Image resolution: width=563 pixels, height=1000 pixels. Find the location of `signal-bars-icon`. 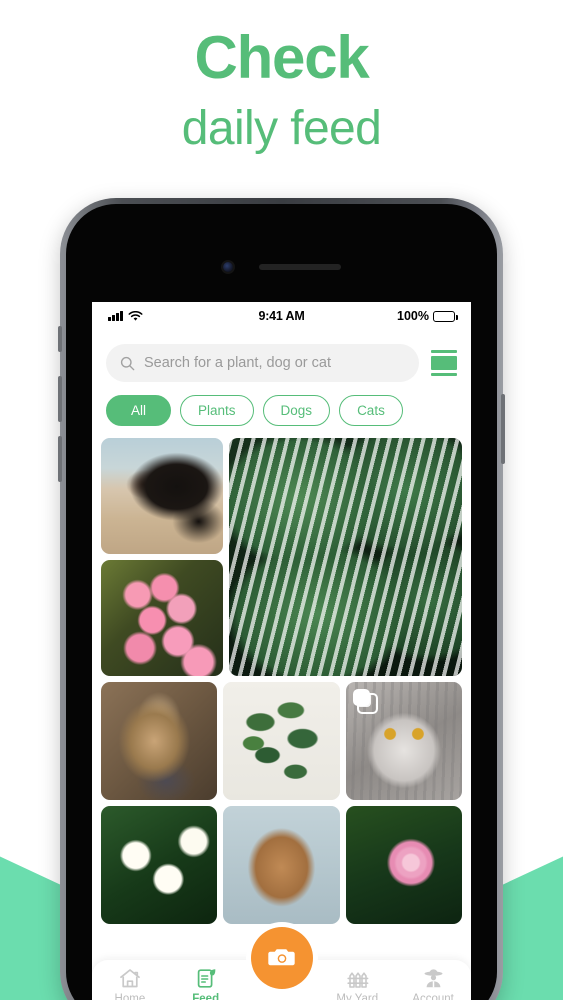

signal-bars-icon is located at coordinates (115, 316).